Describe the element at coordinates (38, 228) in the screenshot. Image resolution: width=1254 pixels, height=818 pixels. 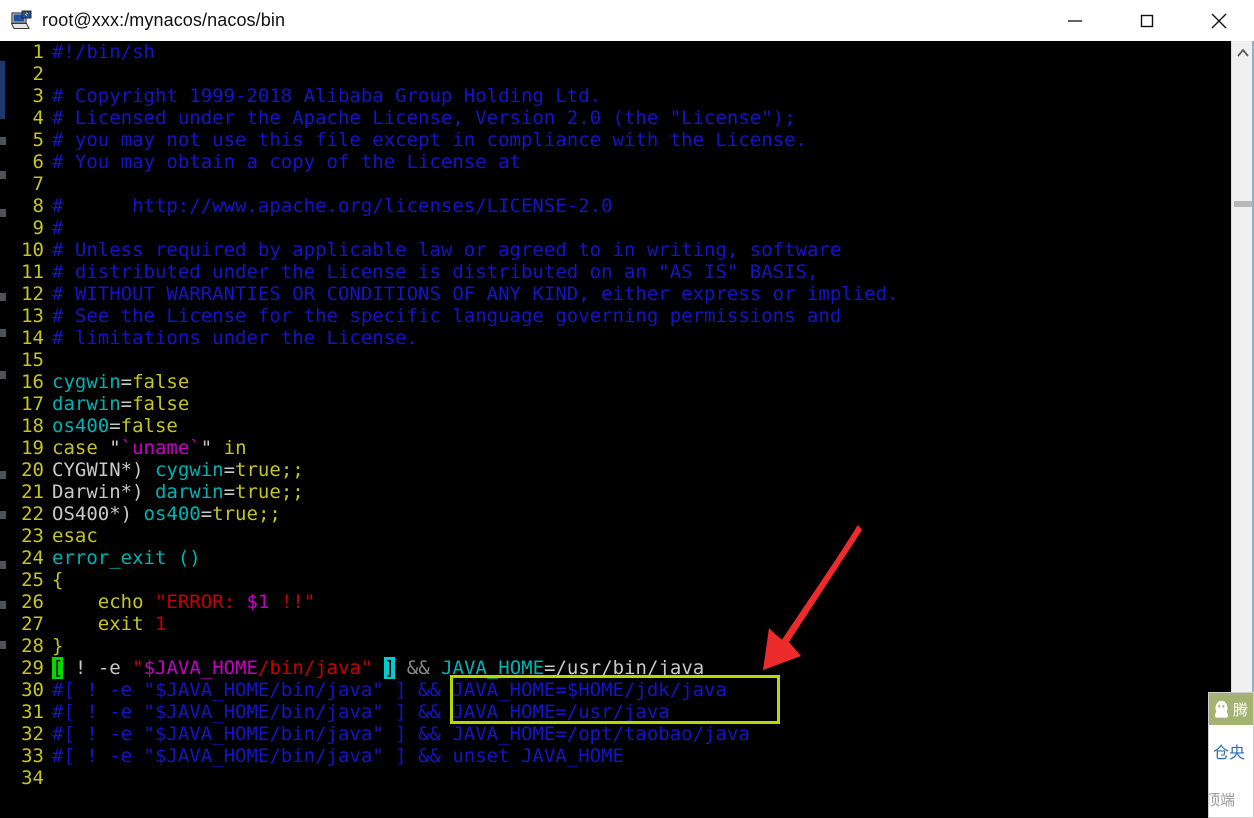
I see `line-number: 9` at that location.